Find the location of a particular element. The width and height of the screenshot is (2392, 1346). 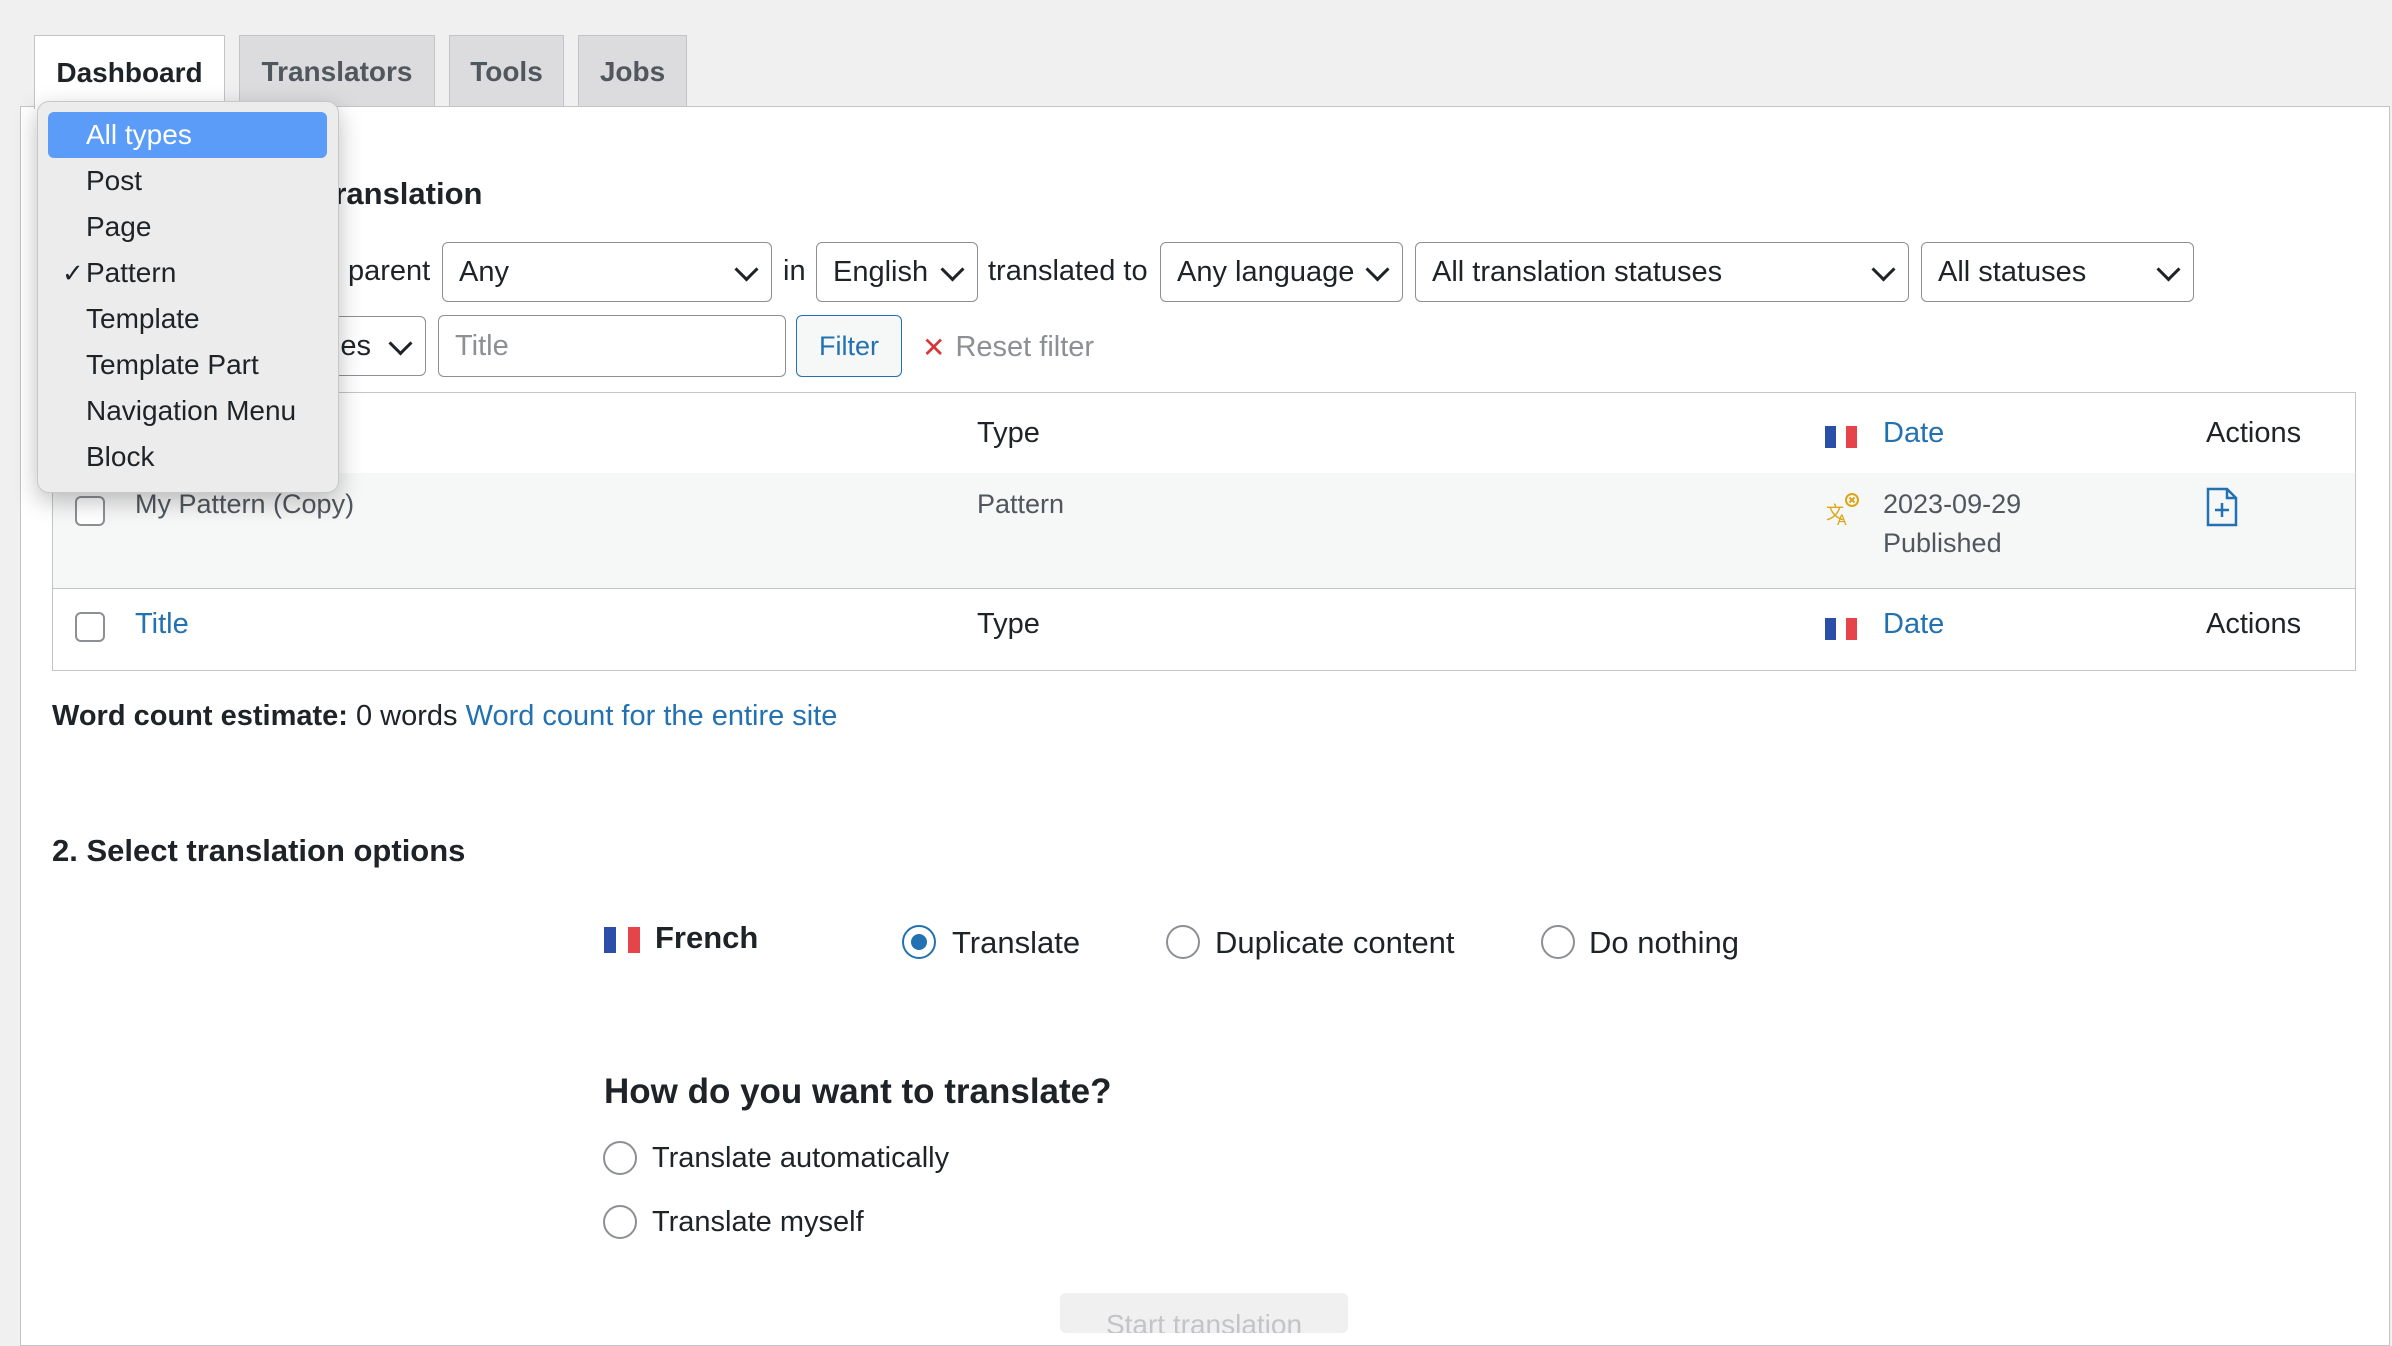

dropdown-item-page: Page is located at coordinates (187, 227).